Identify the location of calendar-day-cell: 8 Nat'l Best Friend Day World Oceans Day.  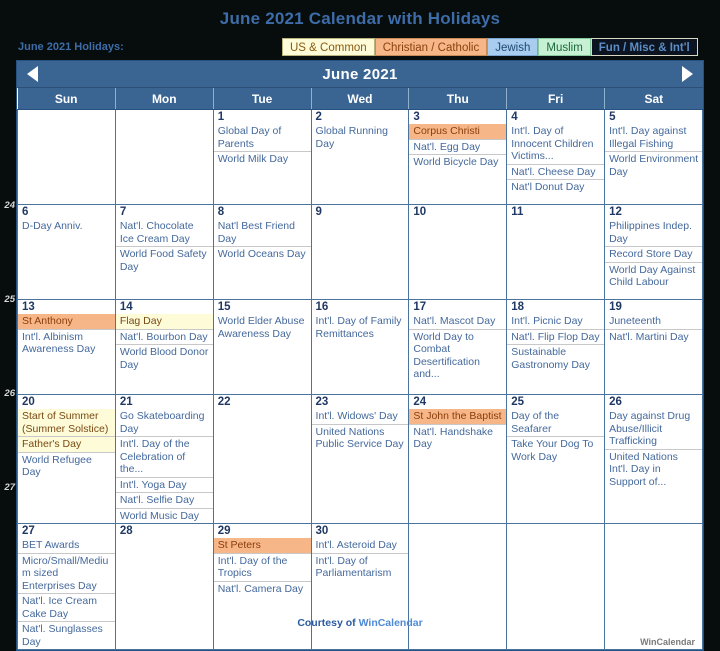
(262, 252).